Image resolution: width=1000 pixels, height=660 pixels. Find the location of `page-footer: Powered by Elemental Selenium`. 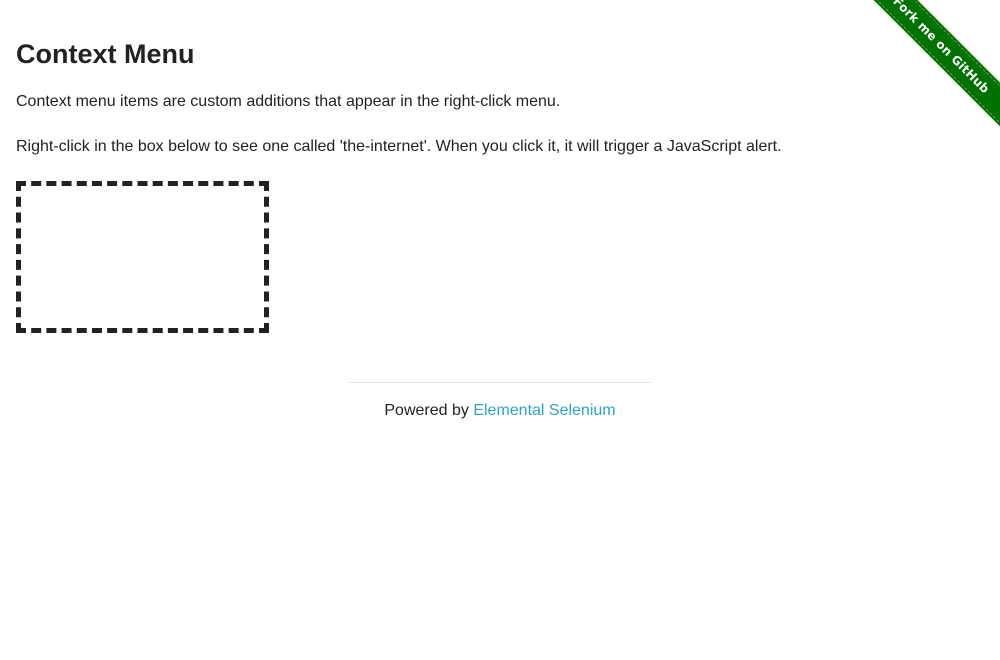

page-footer: Powered by Elemental Selenium is located at coordinates (500, 401).